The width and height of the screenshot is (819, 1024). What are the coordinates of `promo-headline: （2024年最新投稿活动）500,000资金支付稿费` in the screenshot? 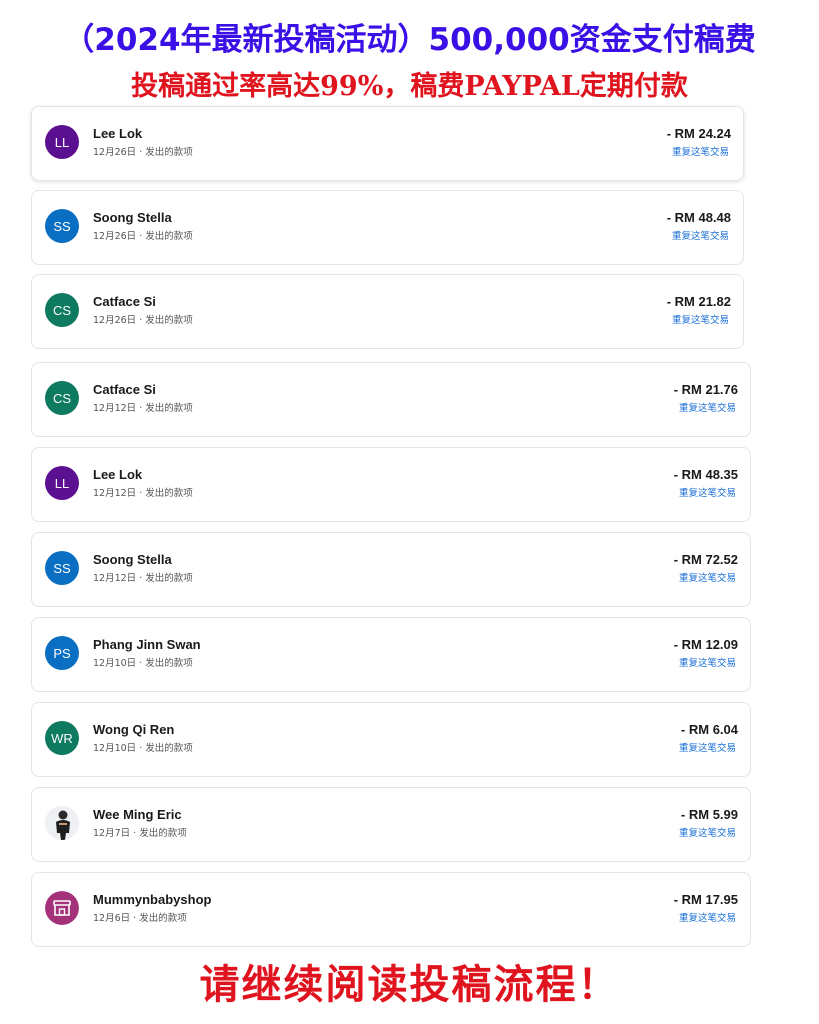 It's located at (409, 40).